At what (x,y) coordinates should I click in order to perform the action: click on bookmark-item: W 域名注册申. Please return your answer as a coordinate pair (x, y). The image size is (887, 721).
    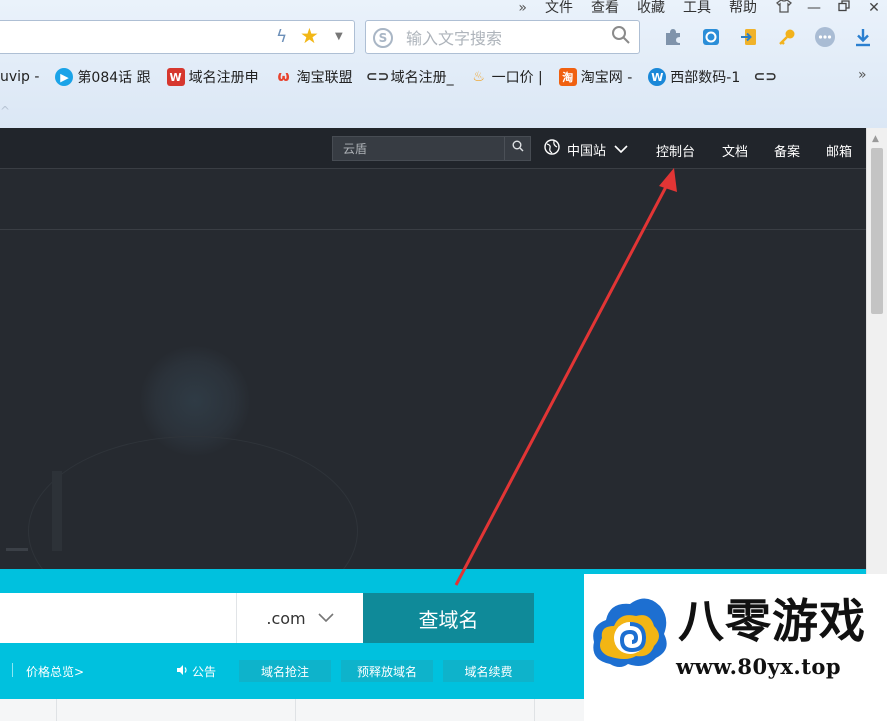
    Looking at the image, I should click on (212, 77).